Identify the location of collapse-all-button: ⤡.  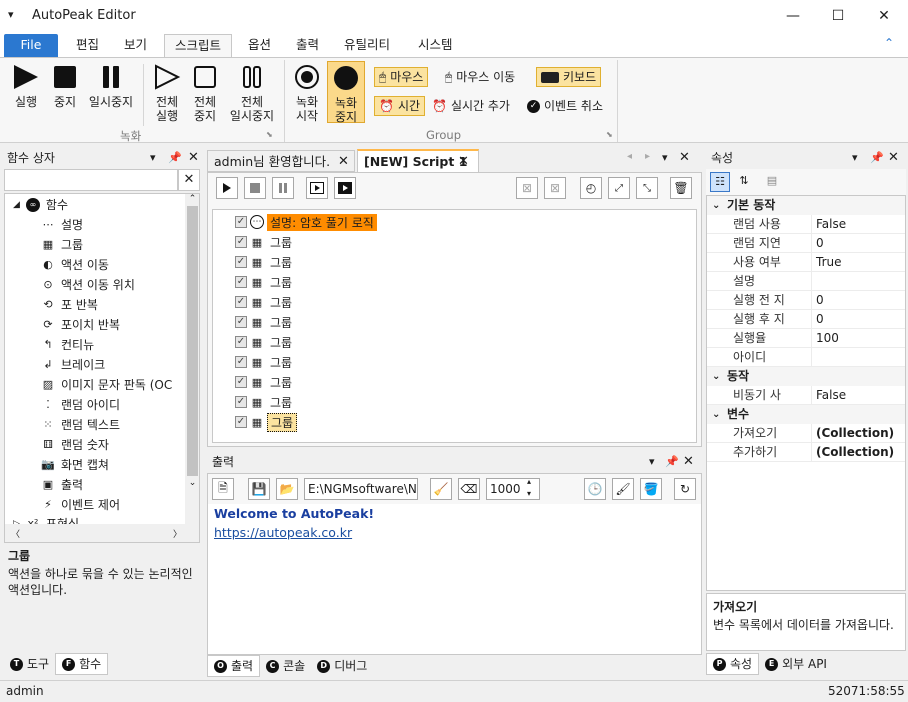
(647, 188).